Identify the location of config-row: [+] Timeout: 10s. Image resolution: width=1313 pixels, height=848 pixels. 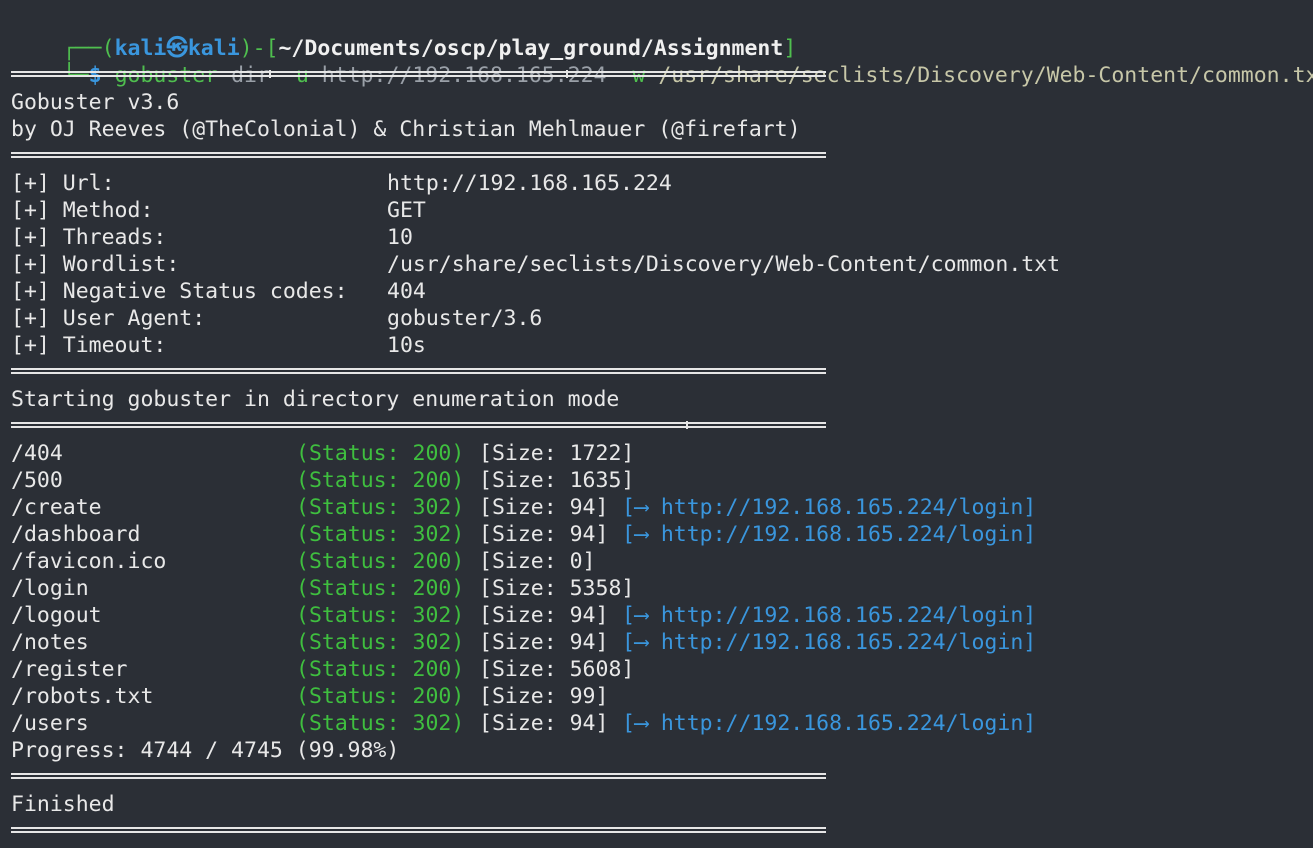
(656, 345).